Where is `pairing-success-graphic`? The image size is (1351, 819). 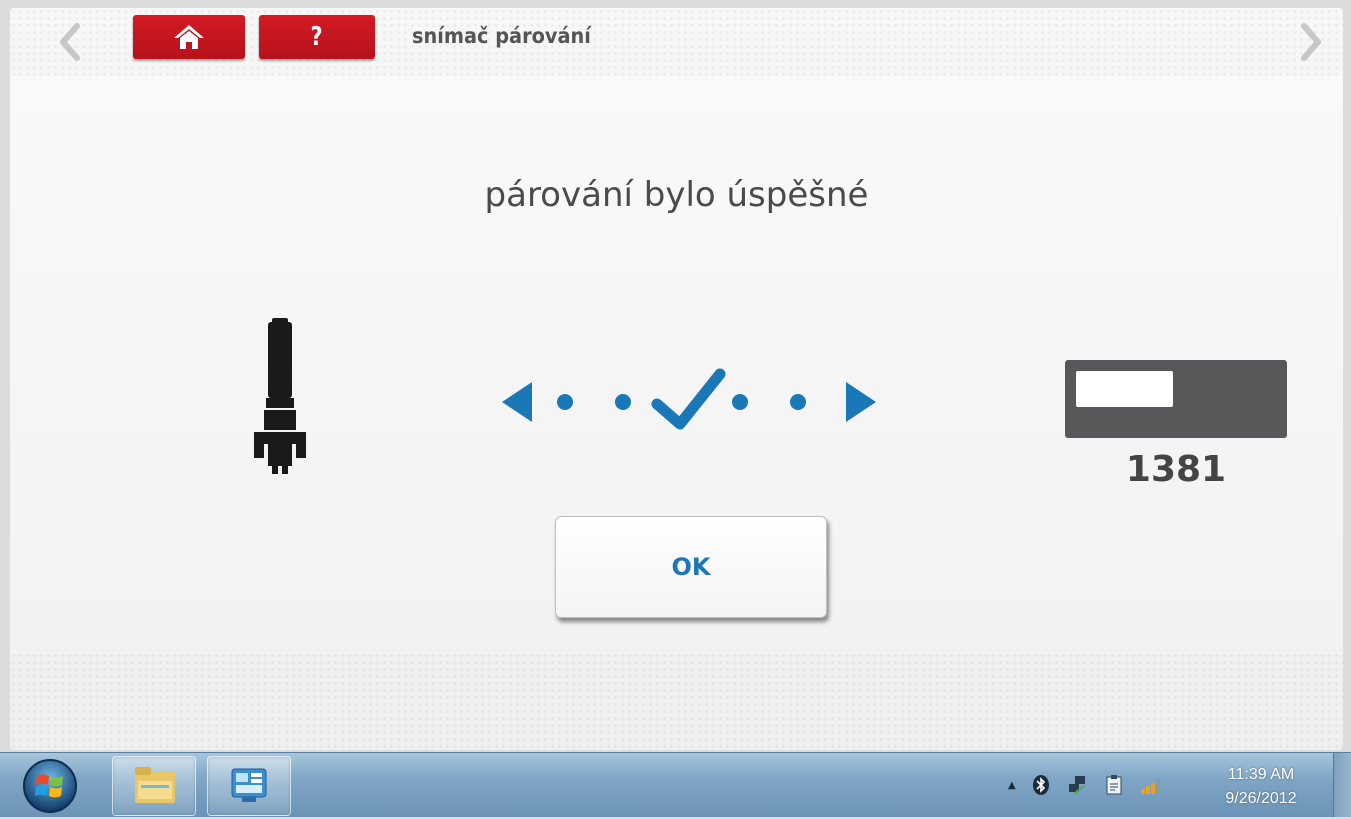 pairing-success-graphic is located at coordinates (689, 399).